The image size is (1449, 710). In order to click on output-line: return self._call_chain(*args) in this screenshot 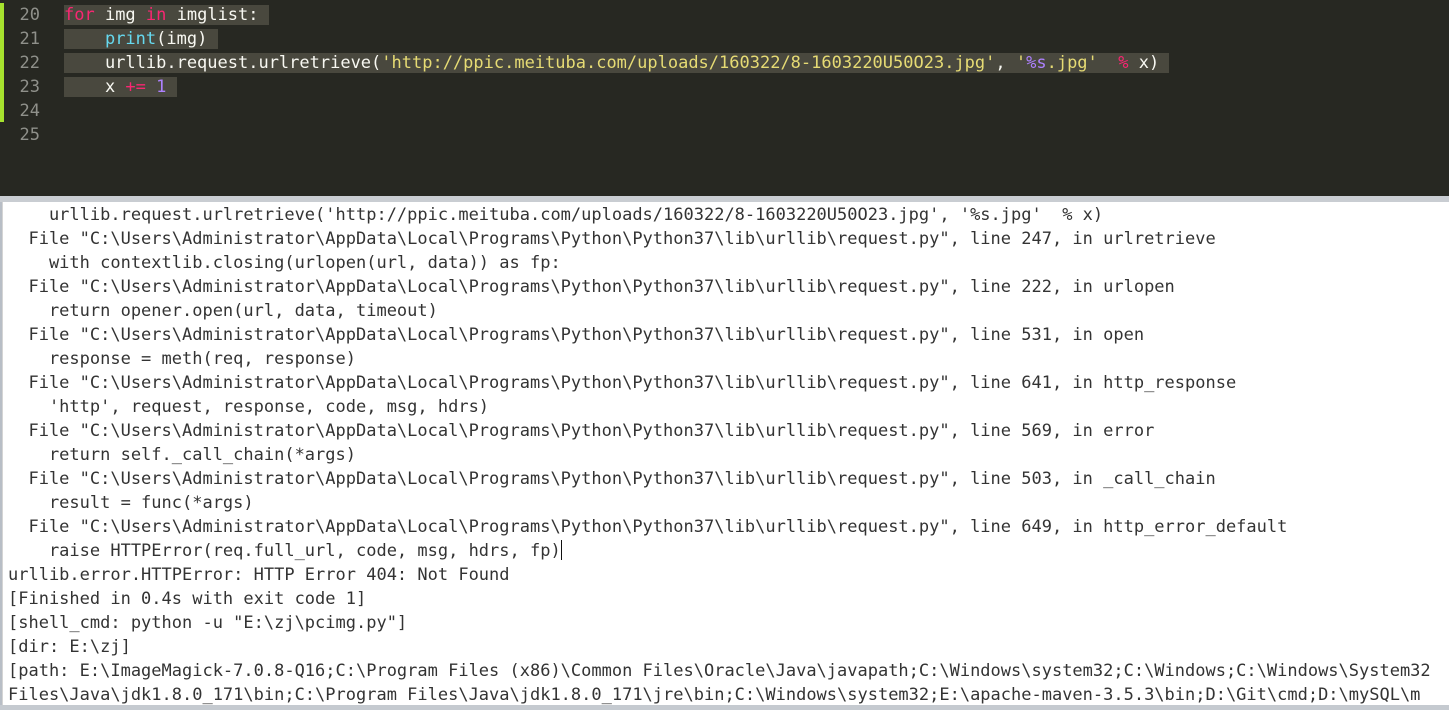, I will do `click(182, 455)`.